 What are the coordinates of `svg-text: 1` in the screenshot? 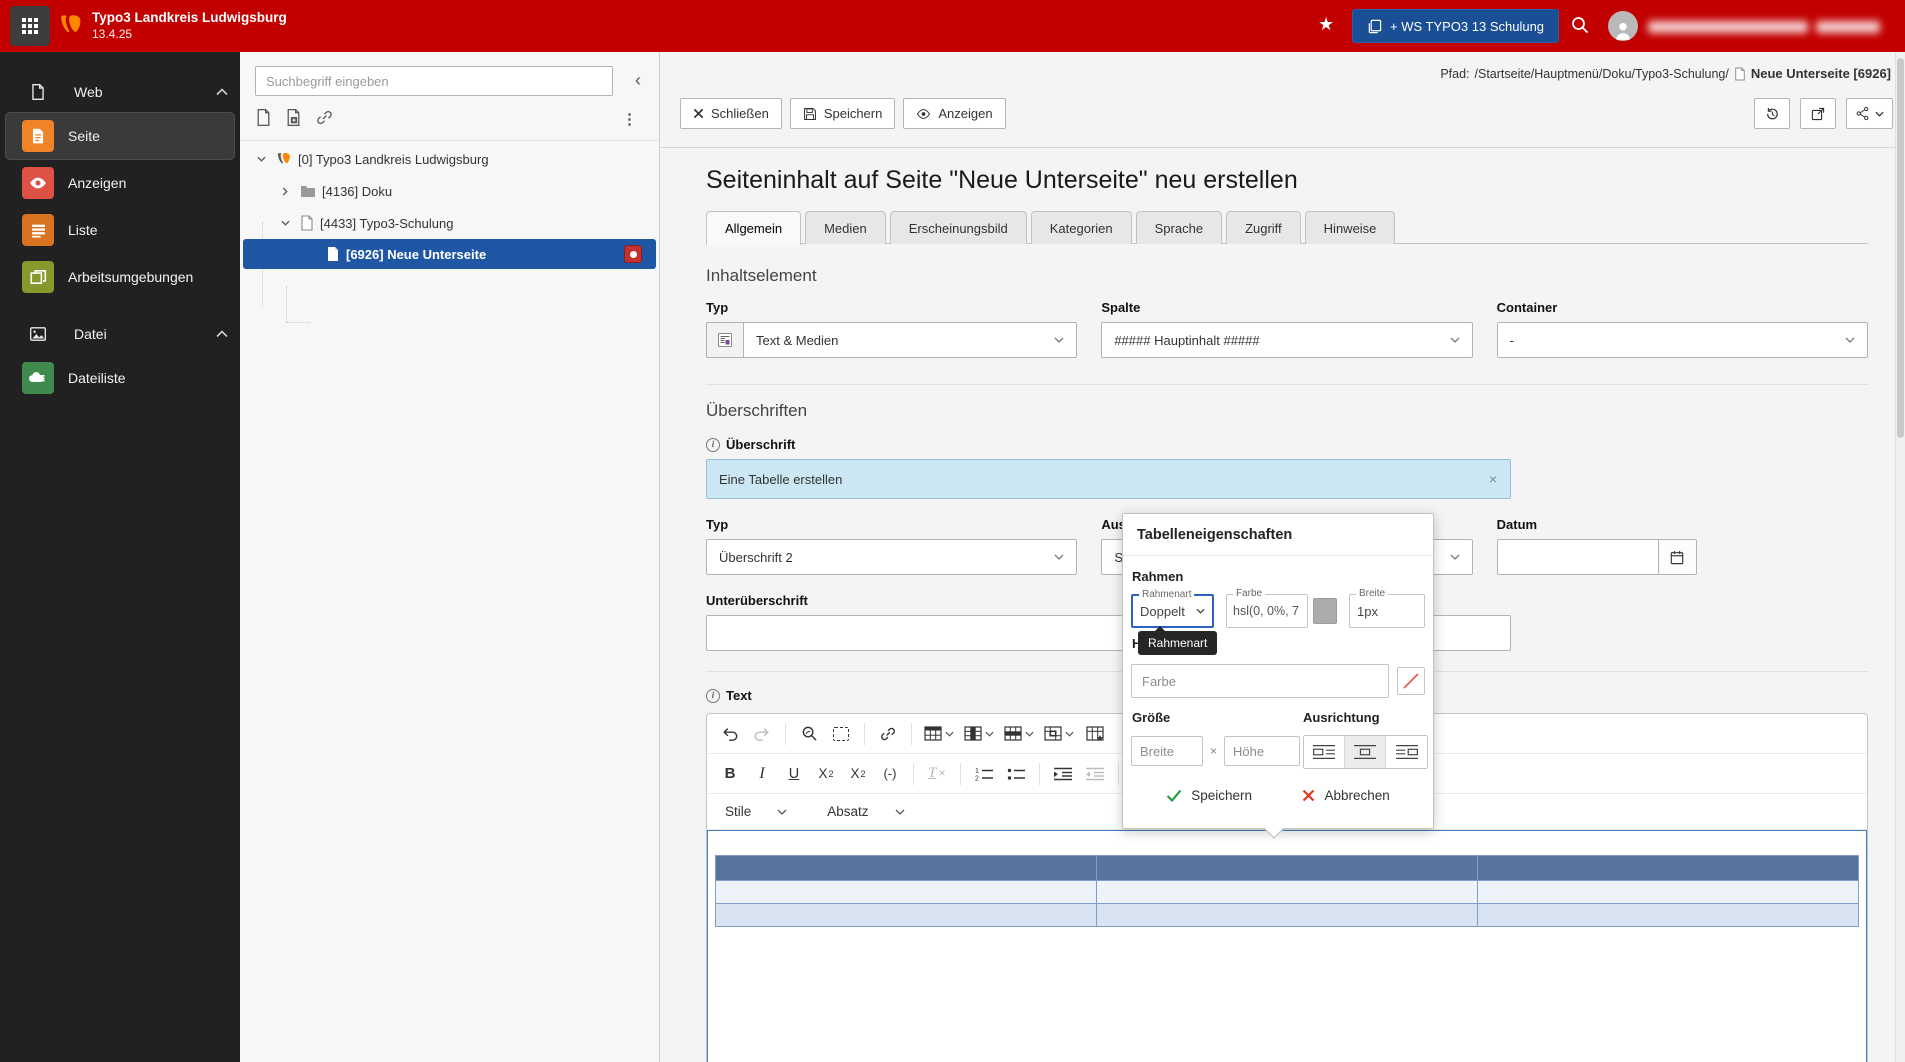 It's located at (977, 771).